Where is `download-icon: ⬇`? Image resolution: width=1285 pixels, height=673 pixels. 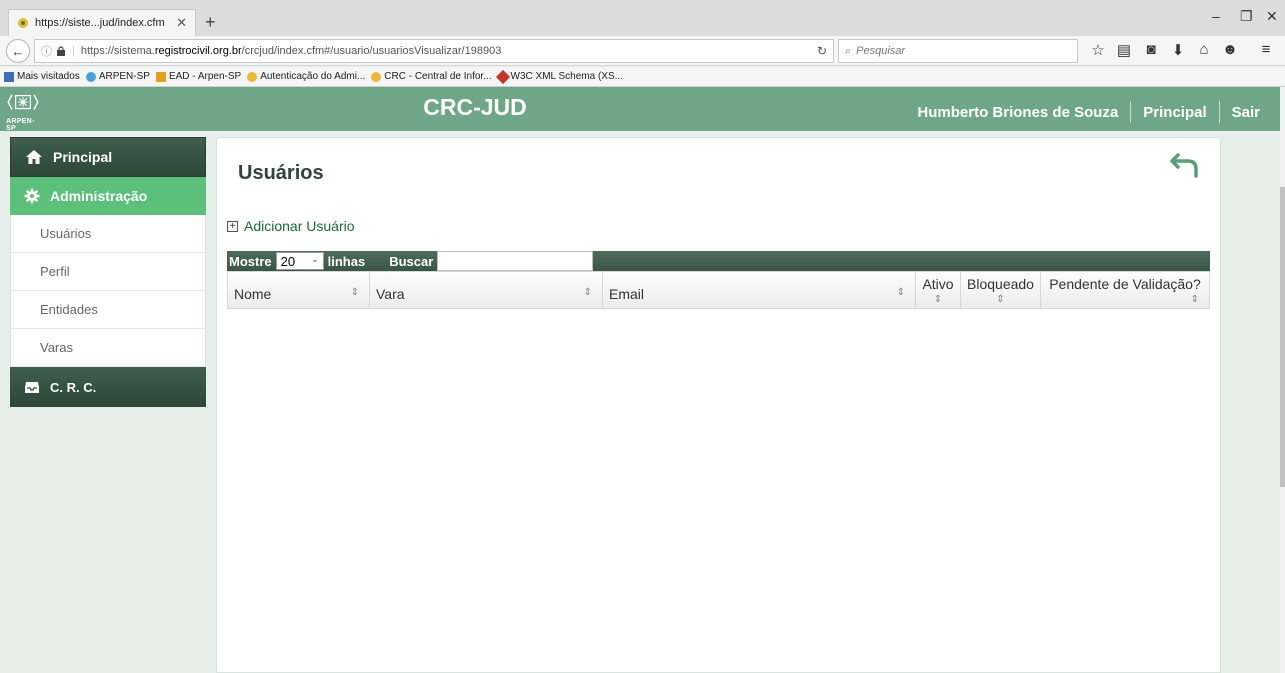
download-icon: ⬇ is located at coordinates (1178, 50).